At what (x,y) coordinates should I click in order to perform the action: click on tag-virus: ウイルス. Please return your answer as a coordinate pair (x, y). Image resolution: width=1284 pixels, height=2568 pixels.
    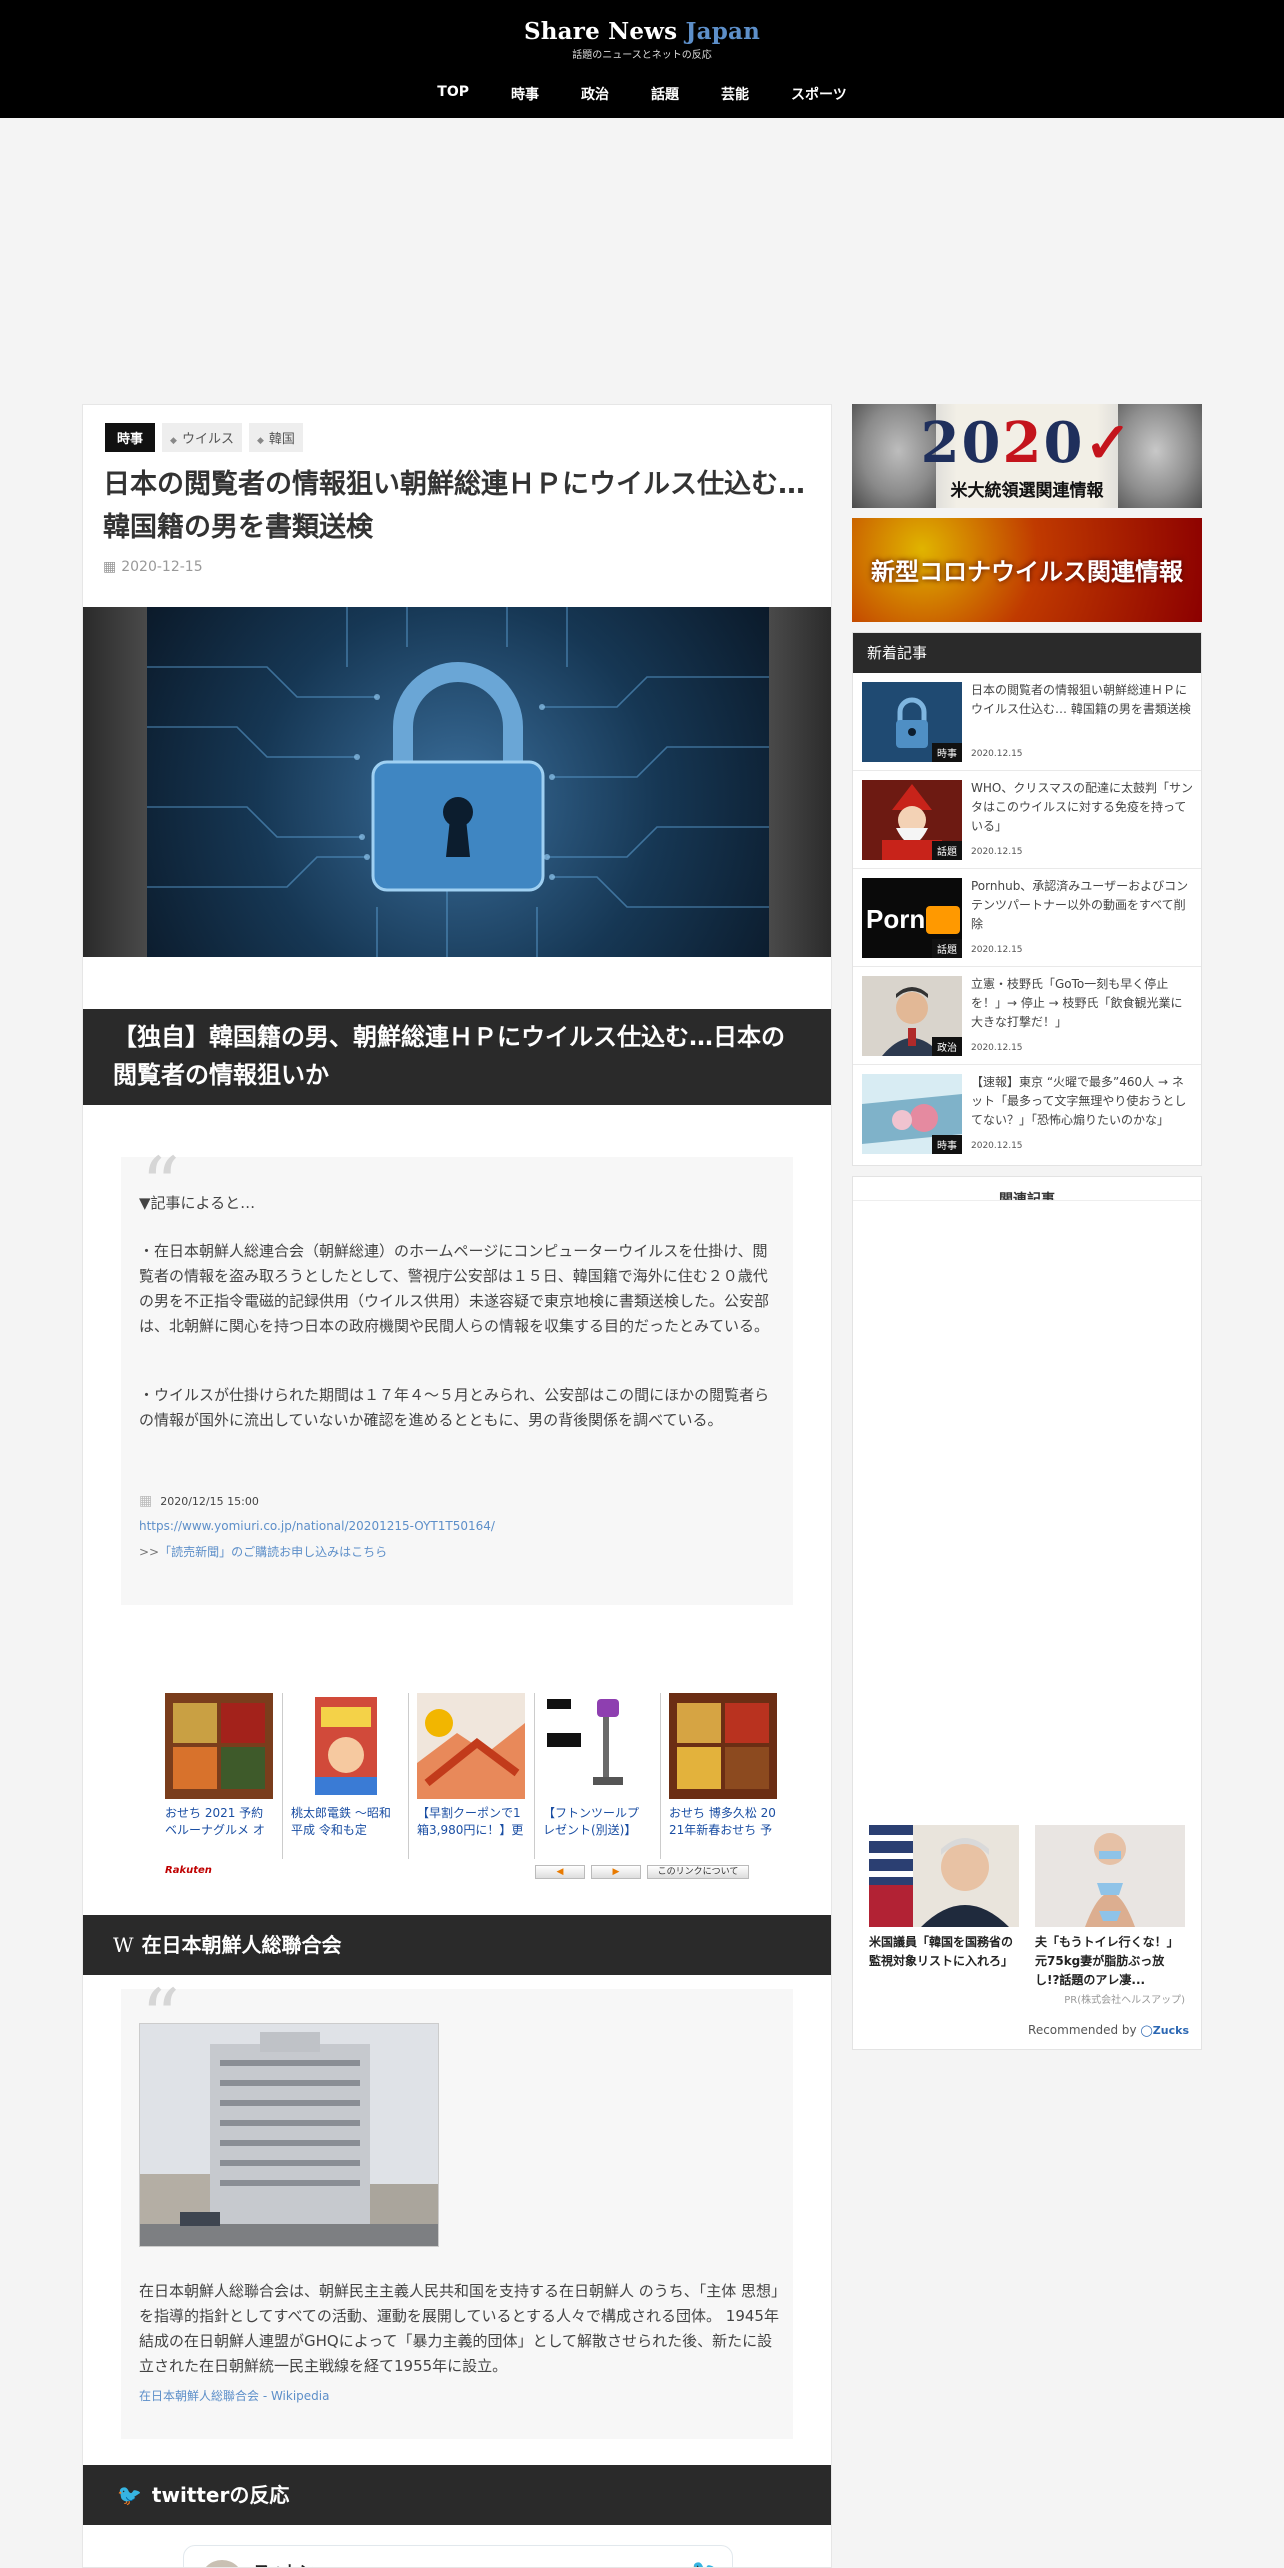
    Looking at the image, I should click on (202, 437).